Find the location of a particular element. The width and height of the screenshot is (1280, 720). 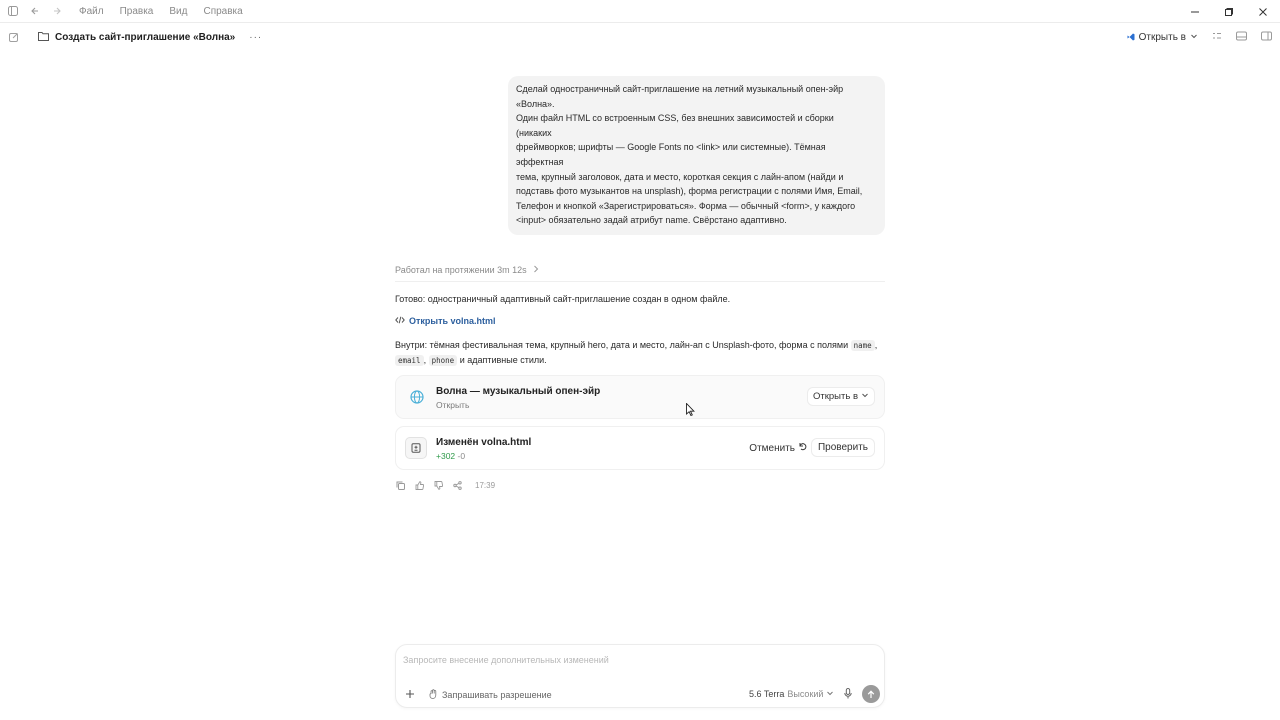

share-icon is located at coordinates (457, 485).